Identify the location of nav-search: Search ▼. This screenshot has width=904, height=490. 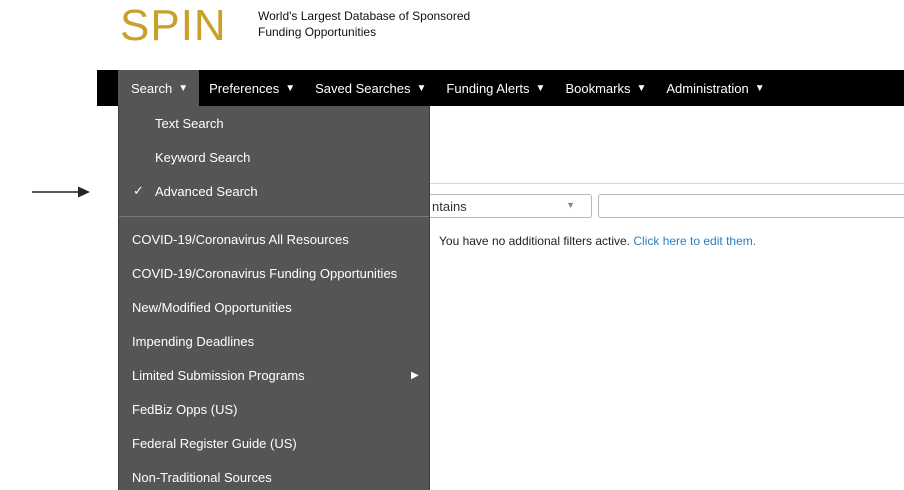
(159, 88).